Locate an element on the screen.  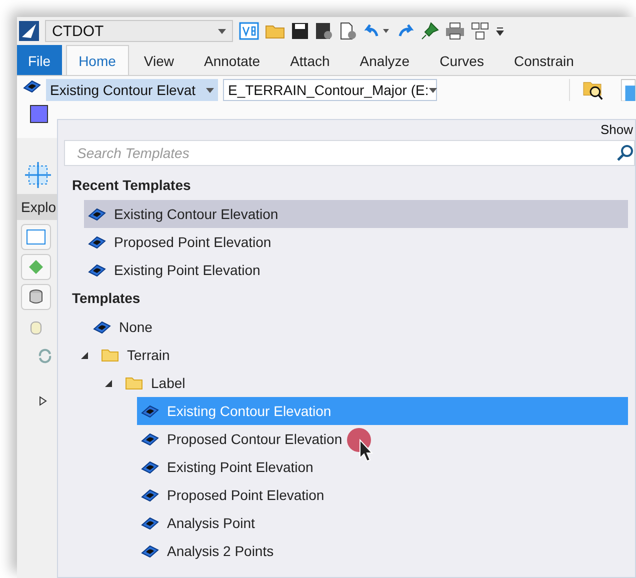
app-logo-icon is located at coordinates (29, 31).